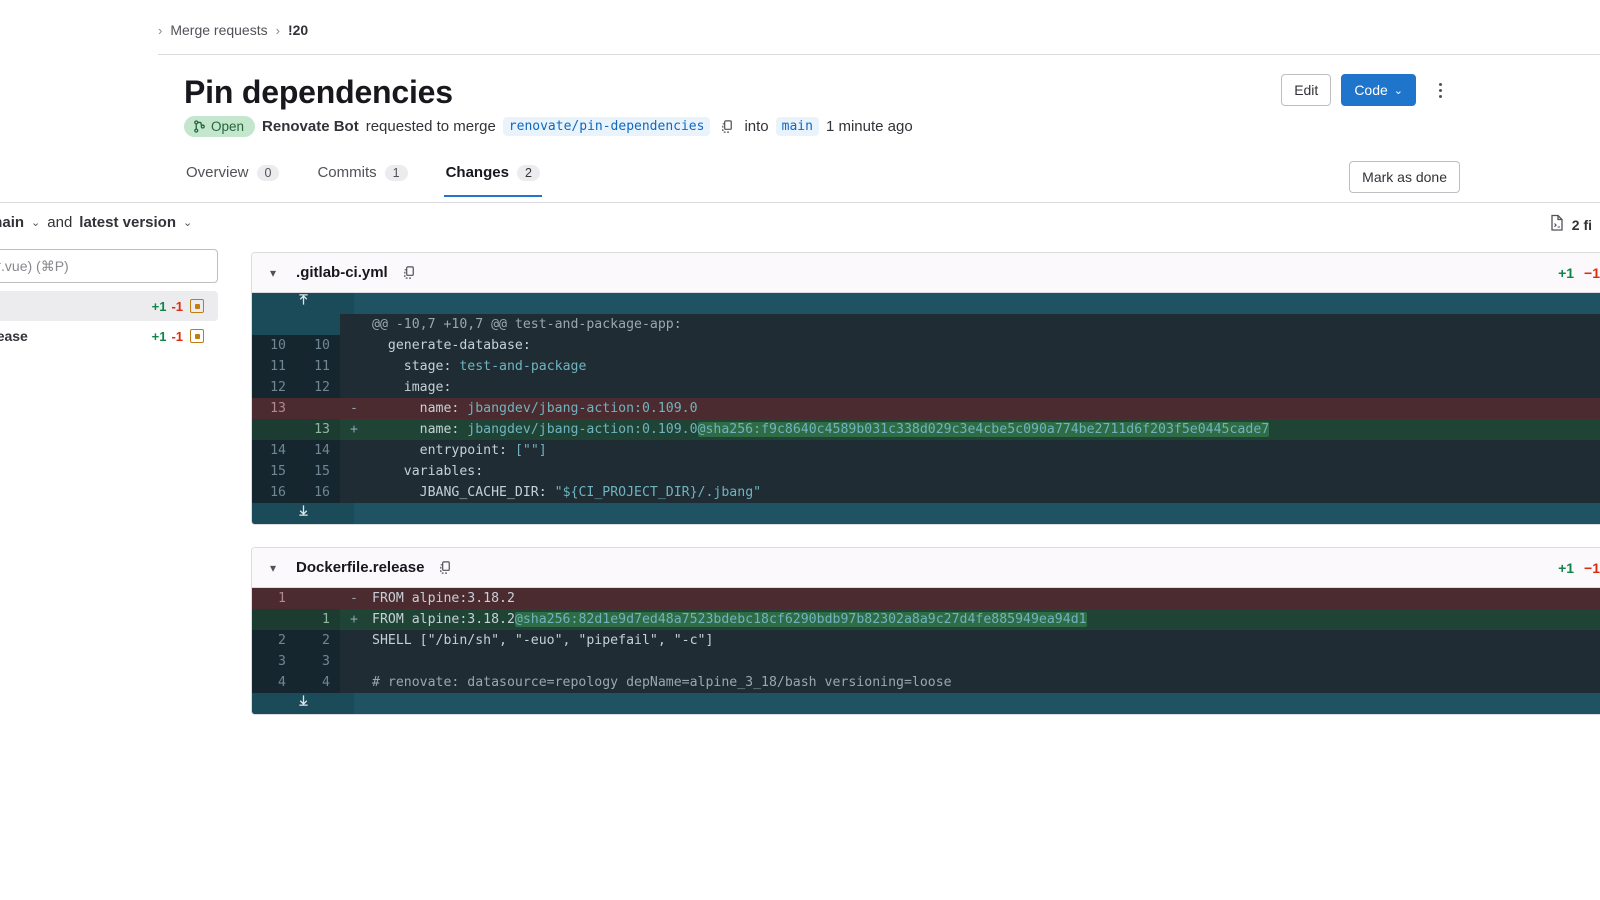 The image size is (1600, 900). I want to click on old-line-number: 1, so click(274, 598).